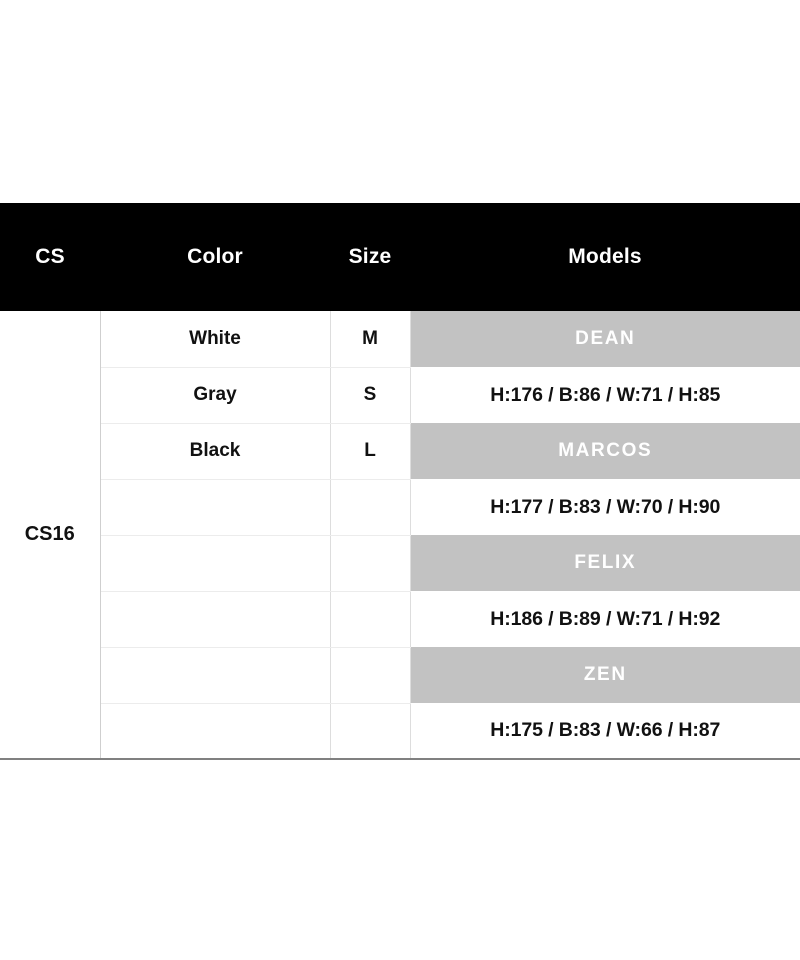 This screenshot has height=960, width=800. I want to click on color-cell: White, so click(215, 339).